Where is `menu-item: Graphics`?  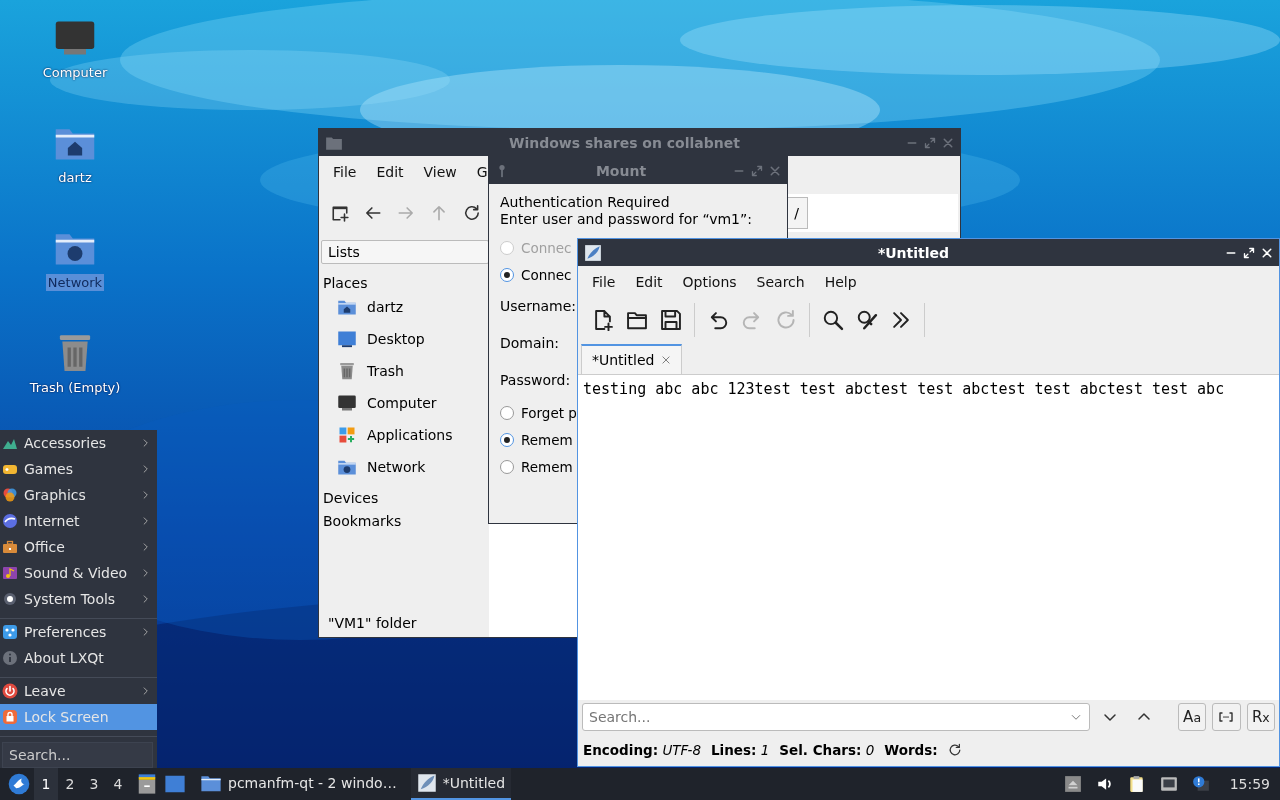 menu-item: Graphics is located at coordinates (78, 495).